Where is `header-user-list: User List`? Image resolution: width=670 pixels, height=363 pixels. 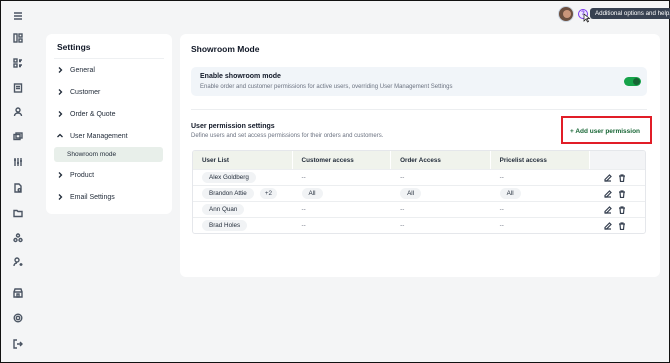 header-user-list: User List is located at coordinates (243, 160).